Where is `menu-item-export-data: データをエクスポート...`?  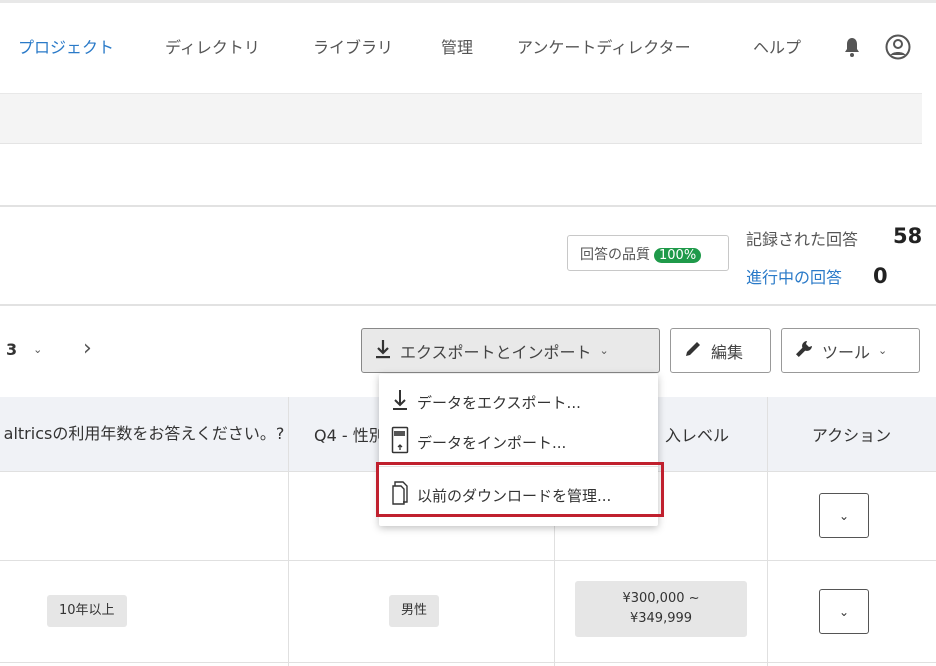
menu-item-export-data: データをエクスポート... is located at coordinates (486, 402).